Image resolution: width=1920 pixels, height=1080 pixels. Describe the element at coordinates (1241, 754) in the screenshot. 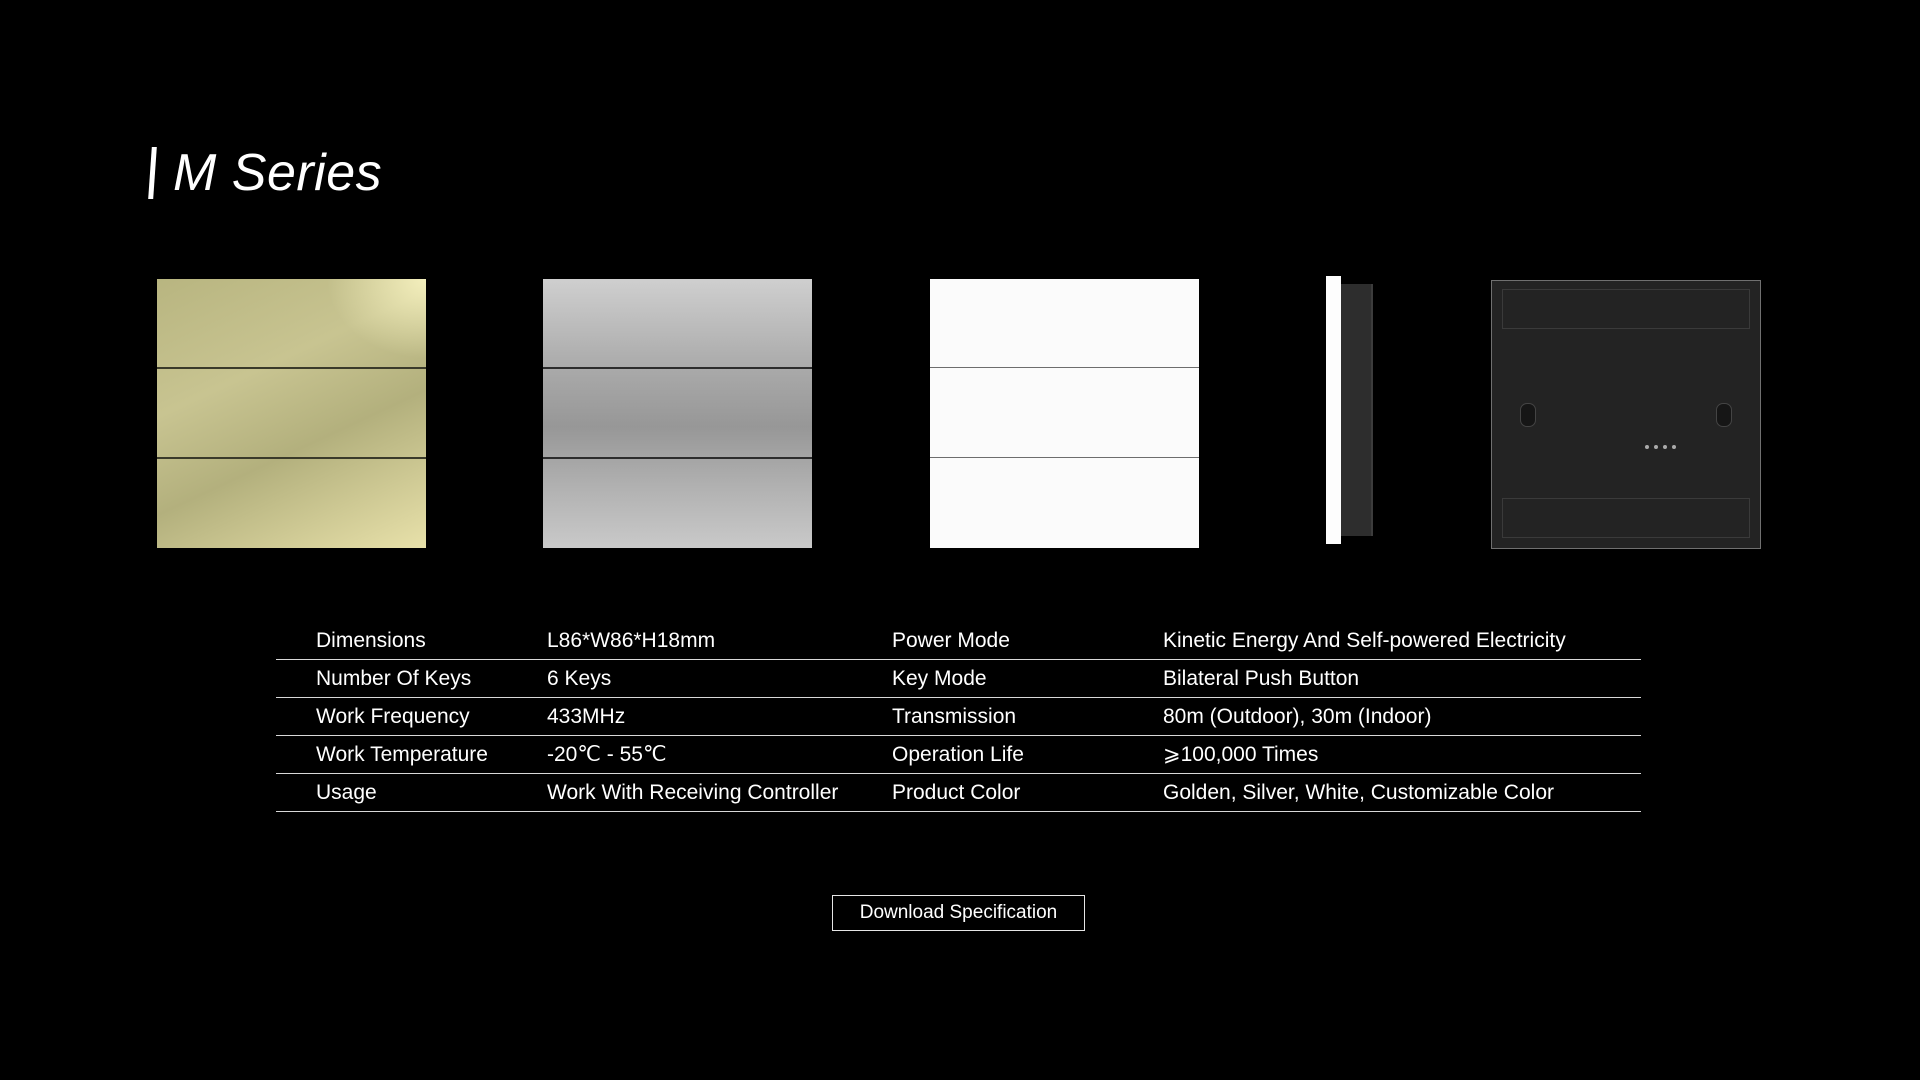

I see `spec-value: ⩾100,000 Times` at that location.